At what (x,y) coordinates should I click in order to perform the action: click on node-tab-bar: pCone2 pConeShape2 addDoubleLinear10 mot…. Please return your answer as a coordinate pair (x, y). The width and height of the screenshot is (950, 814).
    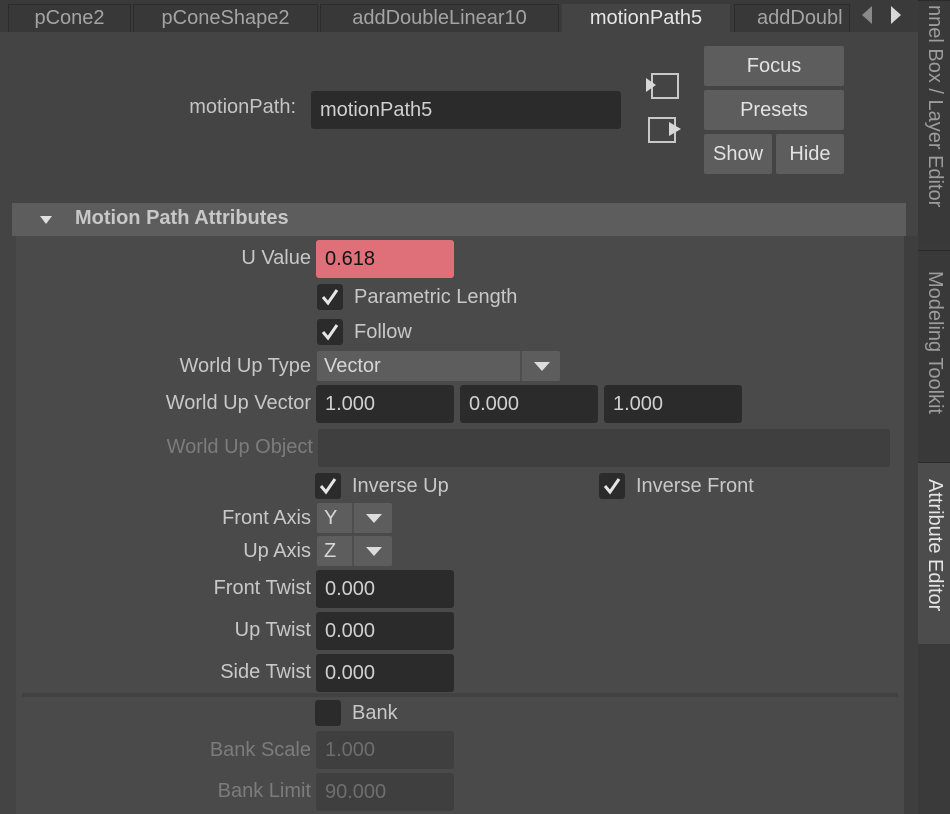
    Looking at the image, I should click on (459, 16).